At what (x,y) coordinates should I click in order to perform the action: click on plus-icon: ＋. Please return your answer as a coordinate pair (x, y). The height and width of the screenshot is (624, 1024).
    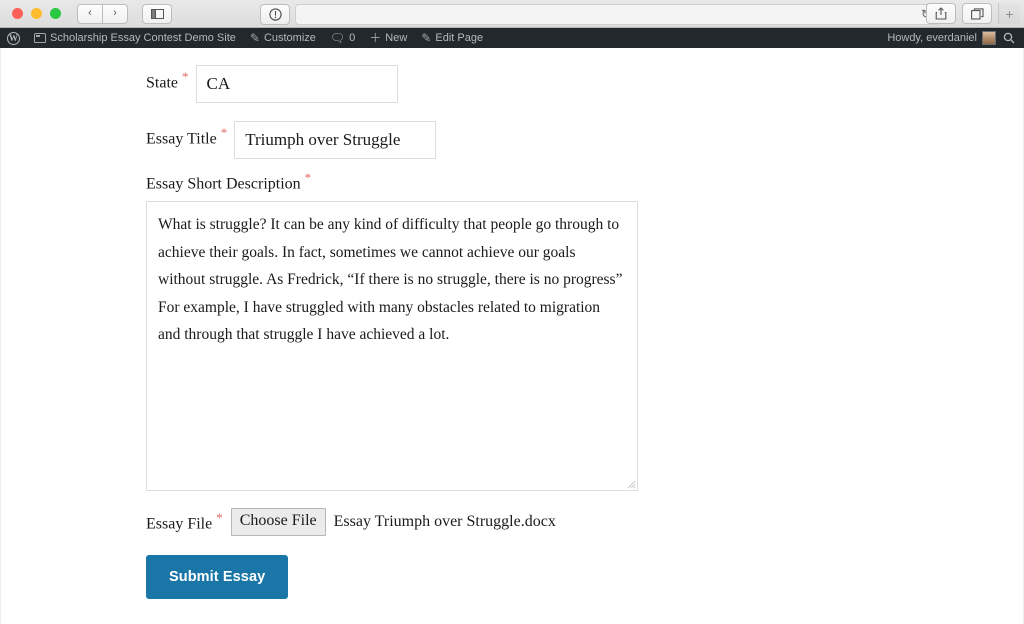
    Looking at the image, I should click on (375, 38).